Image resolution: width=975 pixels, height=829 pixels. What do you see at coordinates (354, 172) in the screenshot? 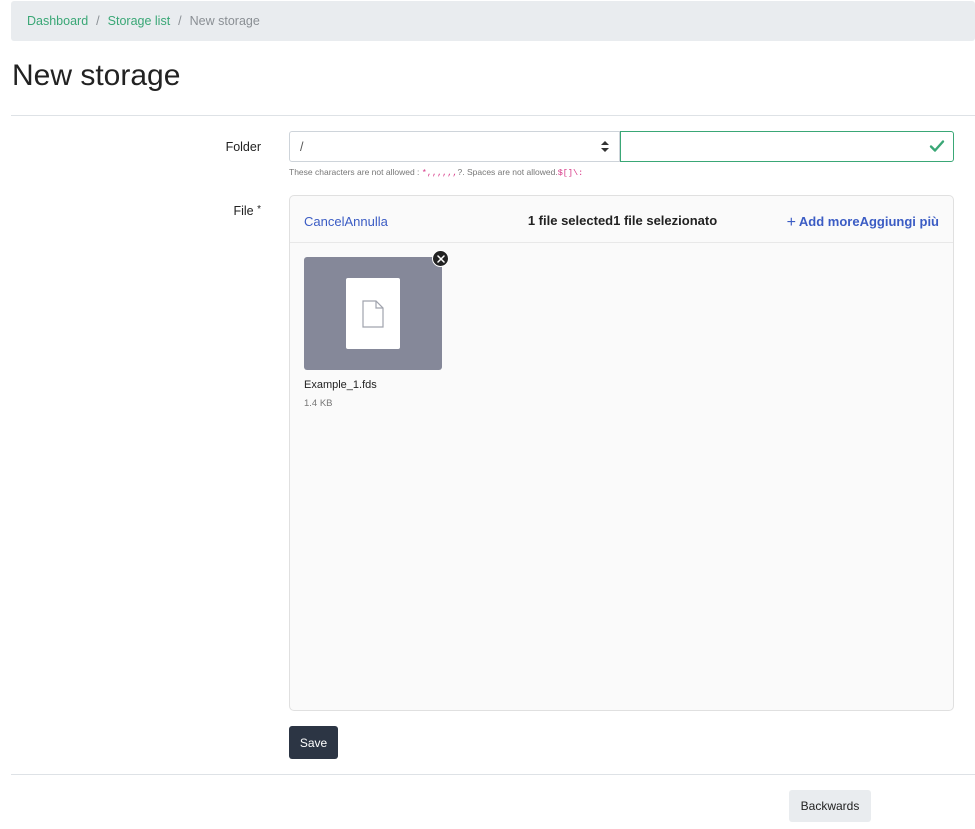
I see `folder-hint-text: These characters are not allowed :` at bounding box center [354, 172].